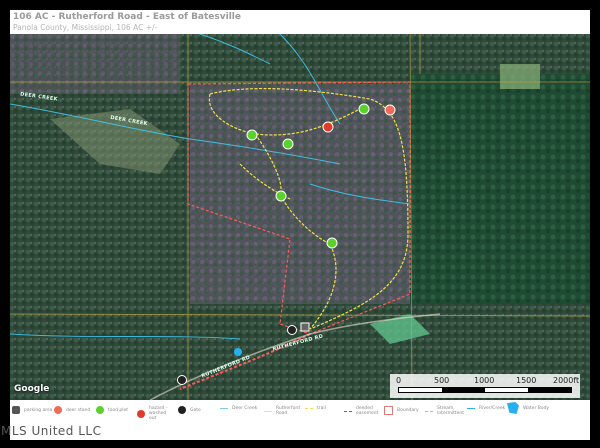 The width and height of the screenshot is (600, 448). What do you see at coordinates (388, 410) in the screenshot?
I see `boundary-icon` at bounding box center [388, 410].